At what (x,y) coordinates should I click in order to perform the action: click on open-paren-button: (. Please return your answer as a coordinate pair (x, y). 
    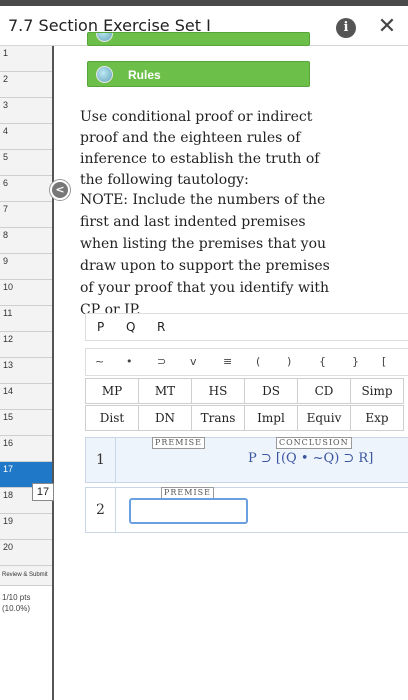
    Looking at the image, I should click on (258, 361).